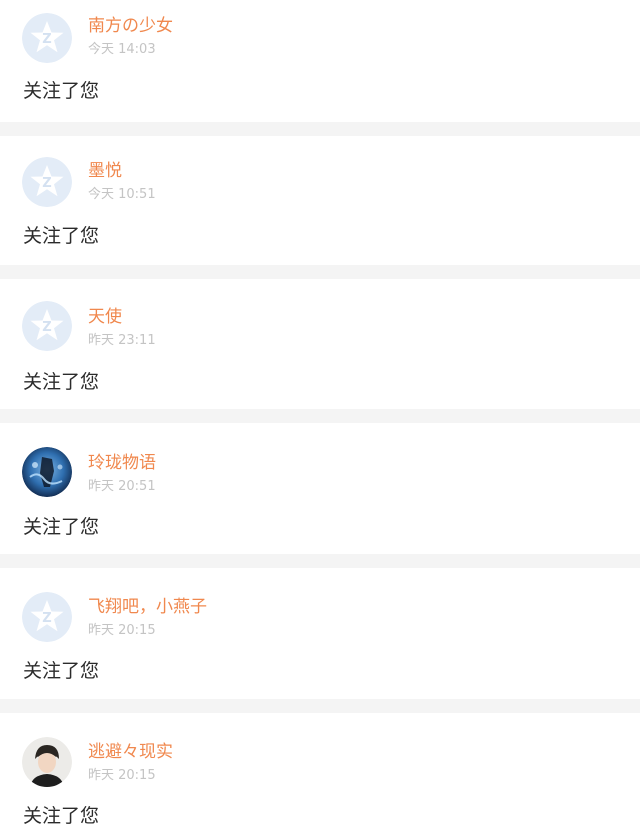 This screenshot has height=836, width=640. What do you see at coordinates (122, 194) in the screenshot?
I see `timestamp: 今天 10:51` at bounding box center [122, 194].